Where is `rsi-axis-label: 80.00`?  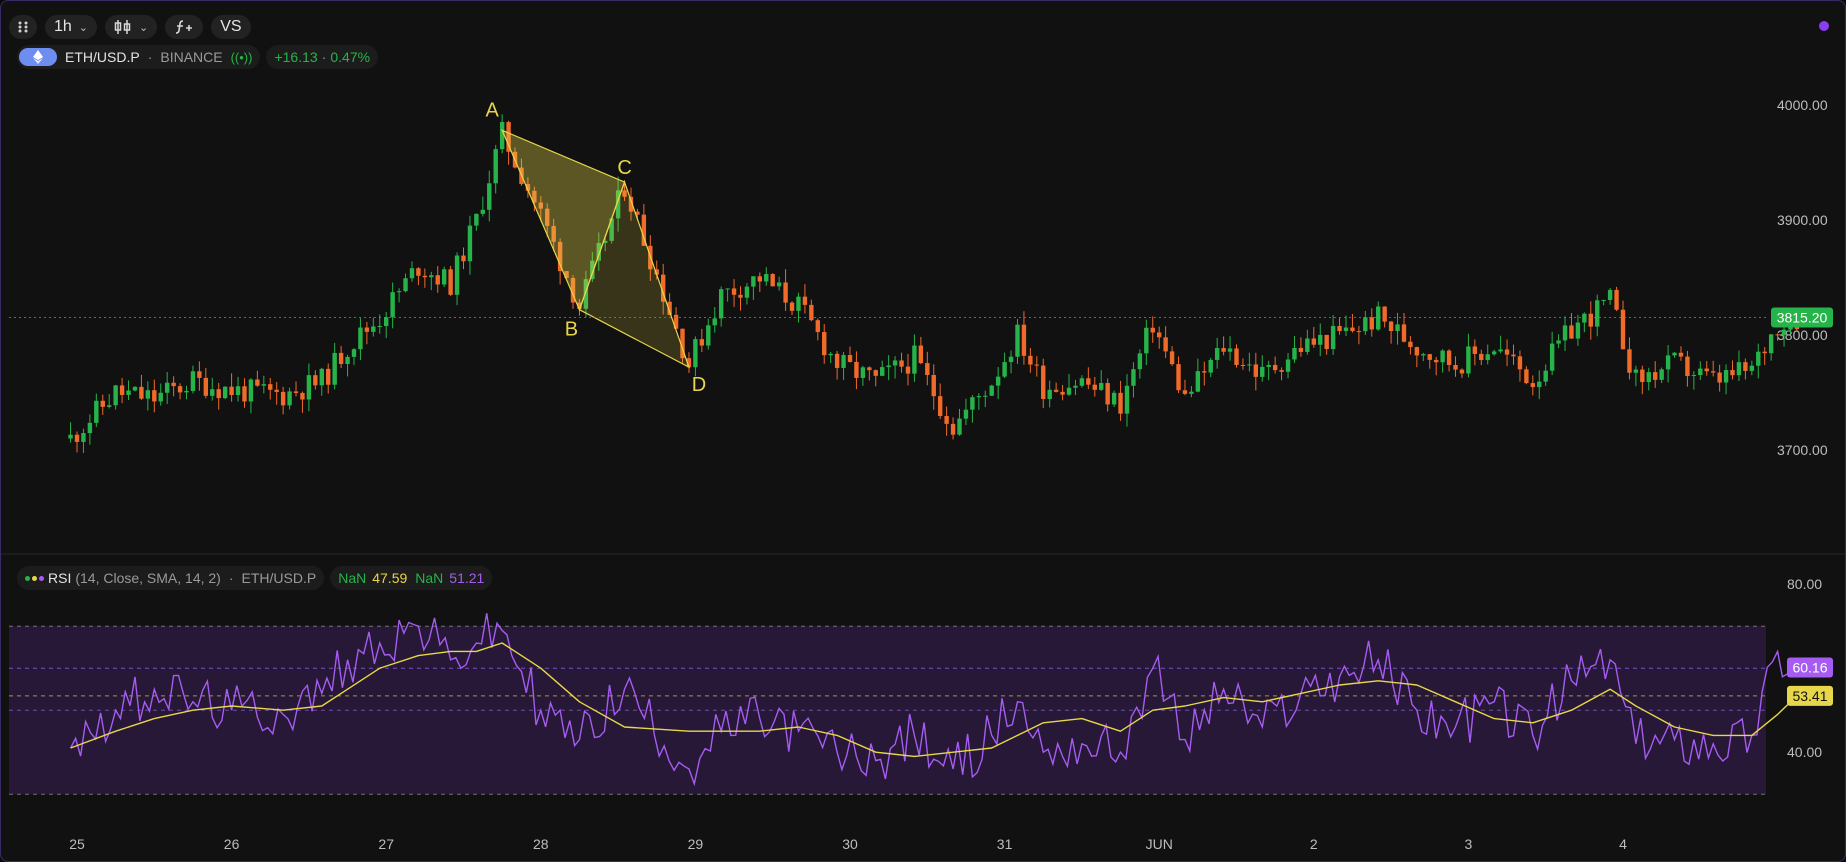
rsi-axis-label: 80.00 is located at coordinates (1804, 584).